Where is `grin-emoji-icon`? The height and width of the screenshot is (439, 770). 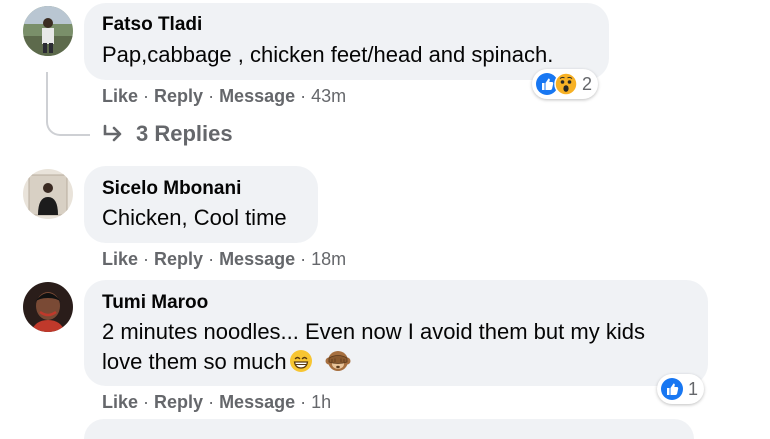 grin-emoji-icon is located at coordinates (301, 365).